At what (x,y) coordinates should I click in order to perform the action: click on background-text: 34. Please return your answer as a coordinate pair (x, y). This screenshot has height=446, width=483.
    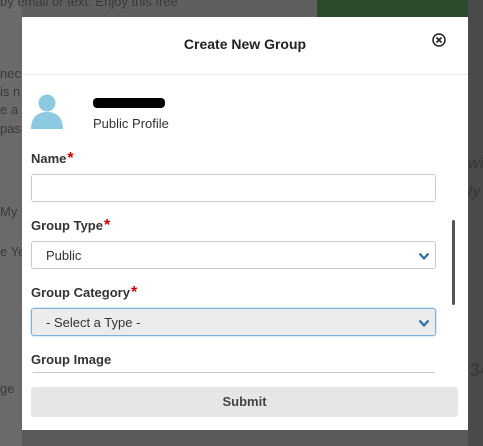
    Looking at the image, I should click on (476, 370).